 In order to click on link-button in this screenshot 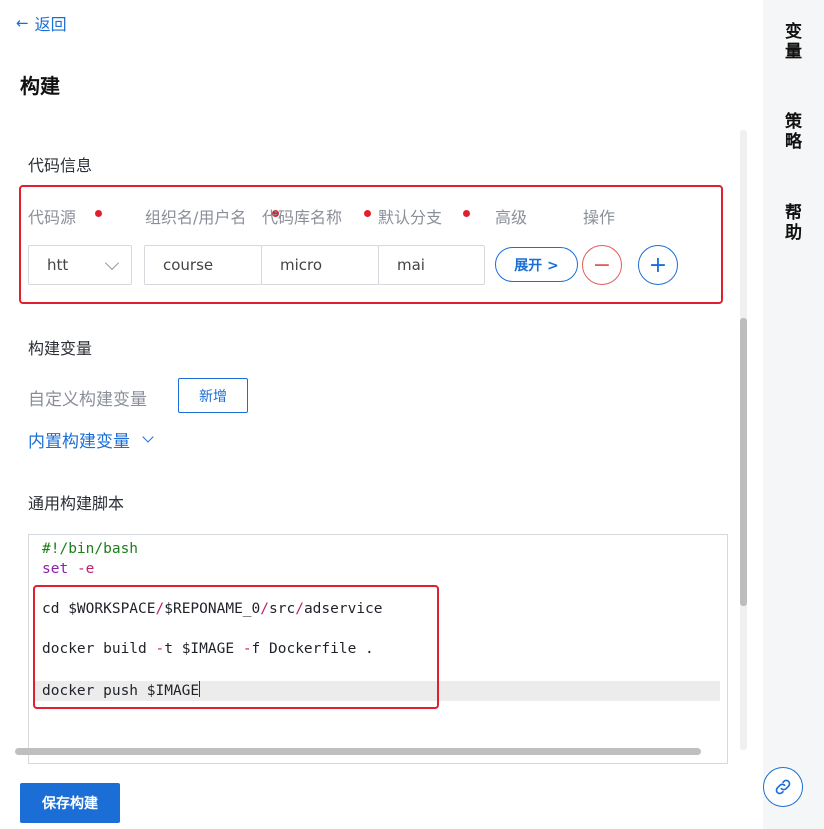, I will do `click(783, 787)`.